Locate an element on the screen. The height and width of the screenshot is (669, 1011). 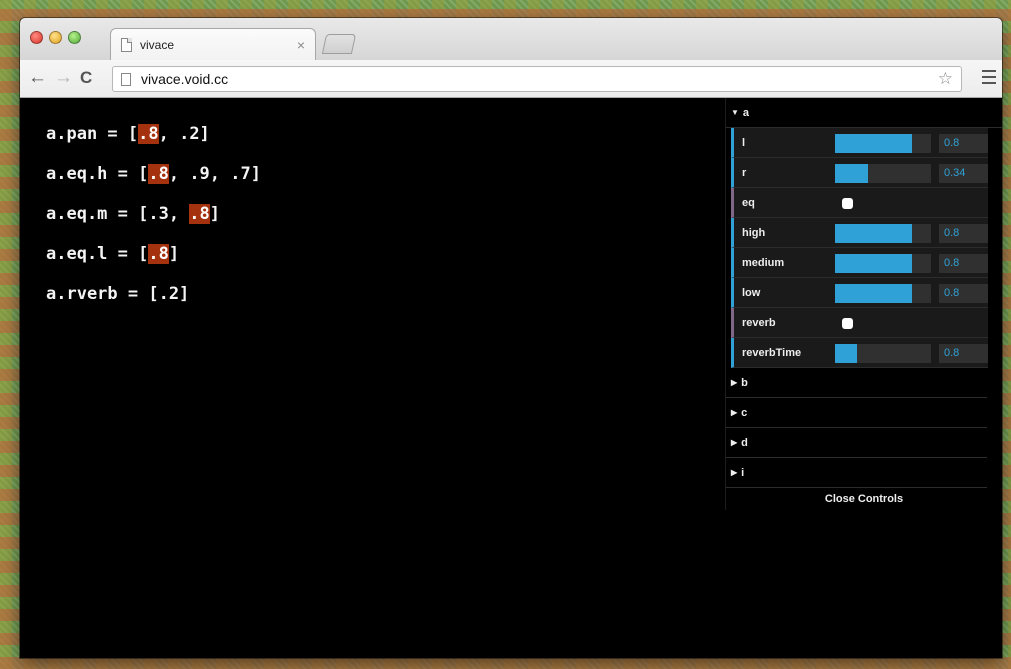
control-label: reverb is located at coordinates (759, 323).